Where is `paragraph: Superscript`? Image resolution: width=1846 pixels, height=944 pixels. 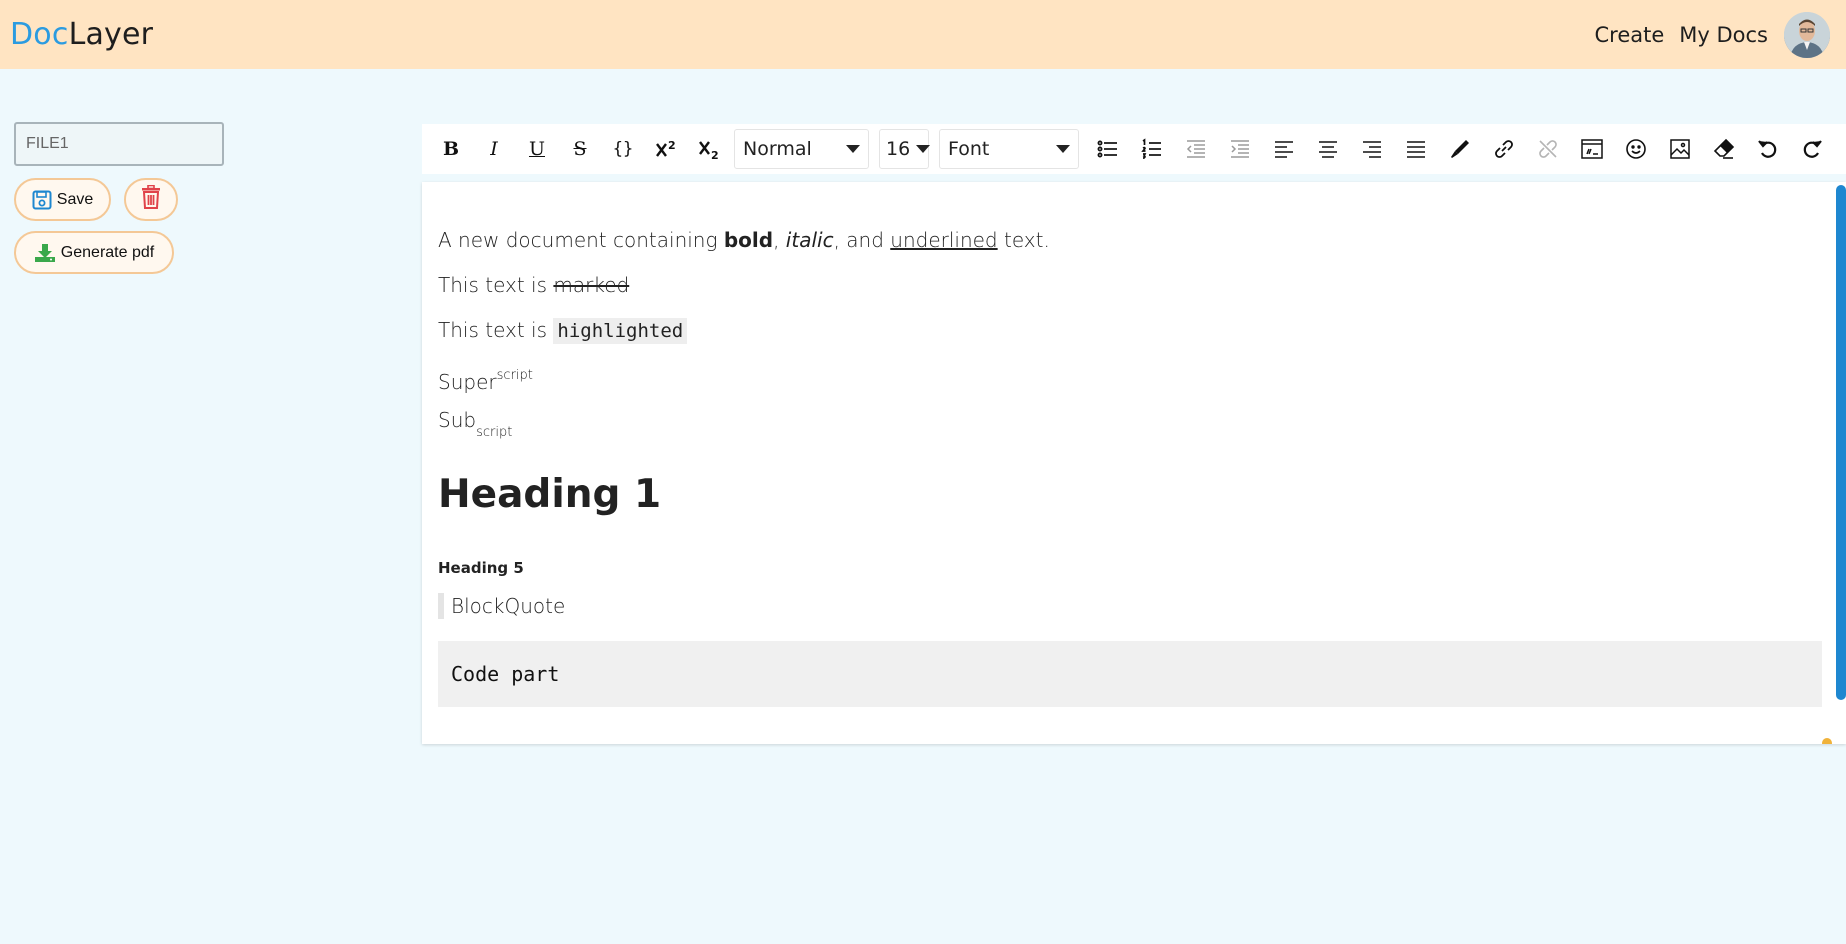 paragraph: Superscript is located at coordinates (1130, 375).